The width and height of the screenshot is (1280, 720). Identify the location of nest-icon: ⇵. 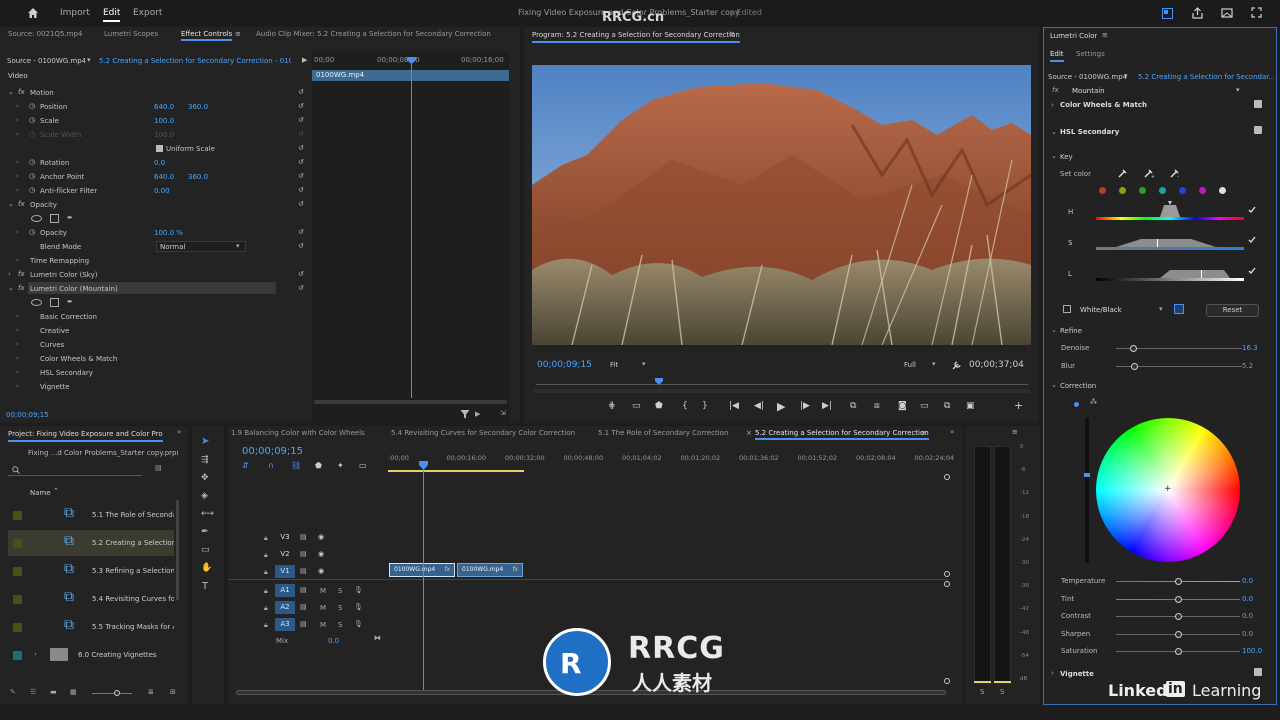
(245, 465).